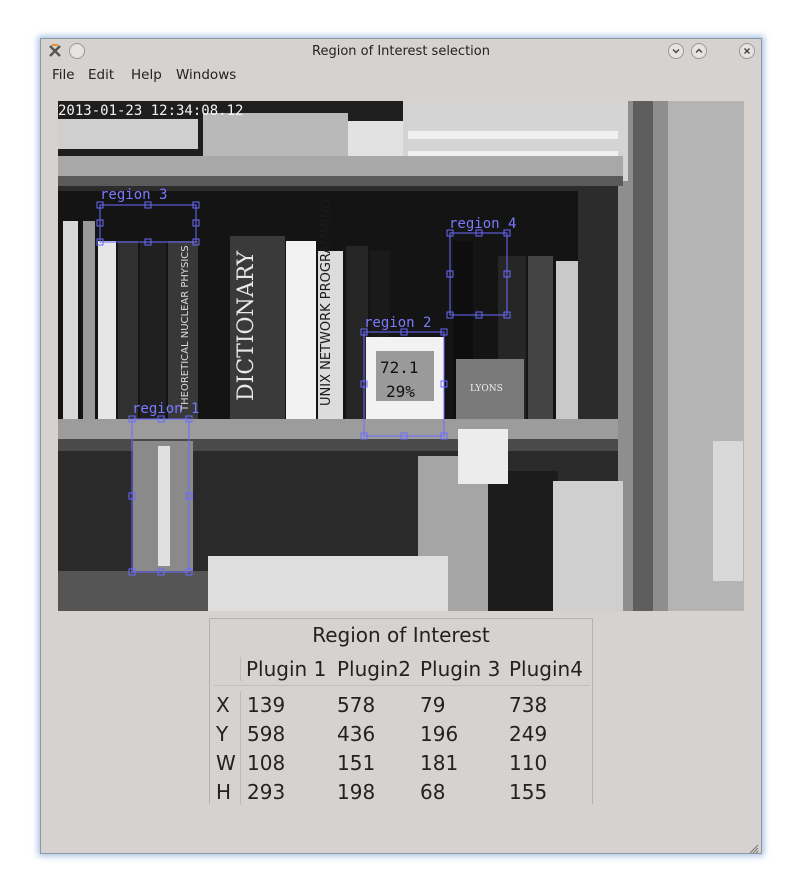 The width and height of the screenshot is (802, 892). What do you see at coordinates (222, 734) in the screenshot?
I see `row-header: Y` at bounding box center [222, 734].